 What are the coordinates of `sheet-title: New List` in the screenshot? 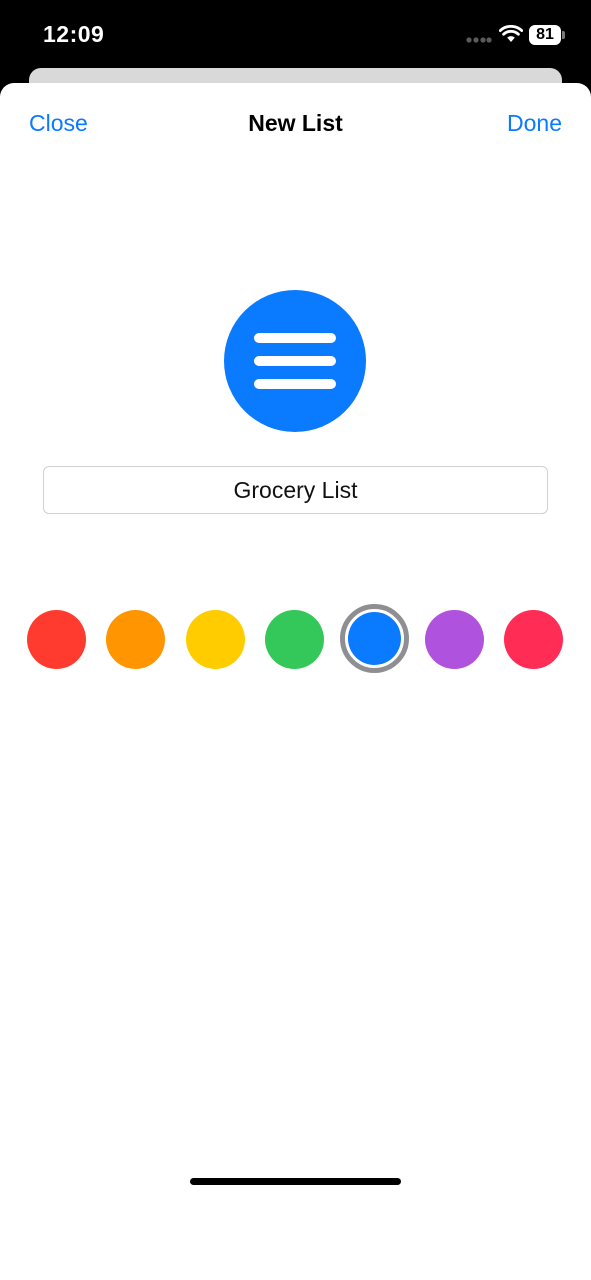 It's located at (295, 123).